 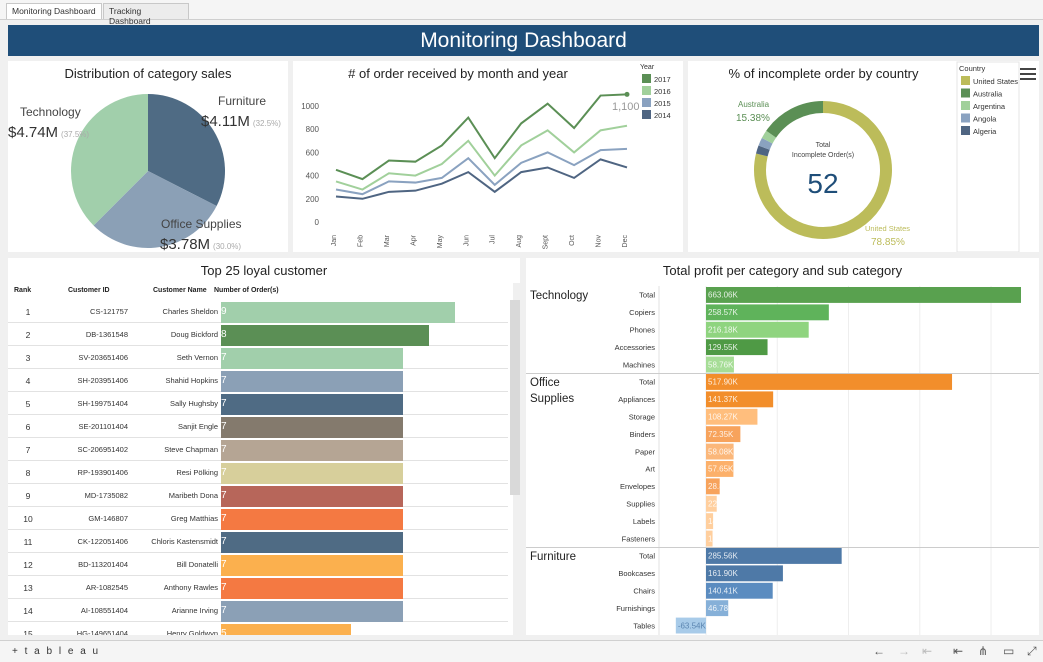 I want to click on profit-bar-label: 216.18K, so click(x=723, y=330).